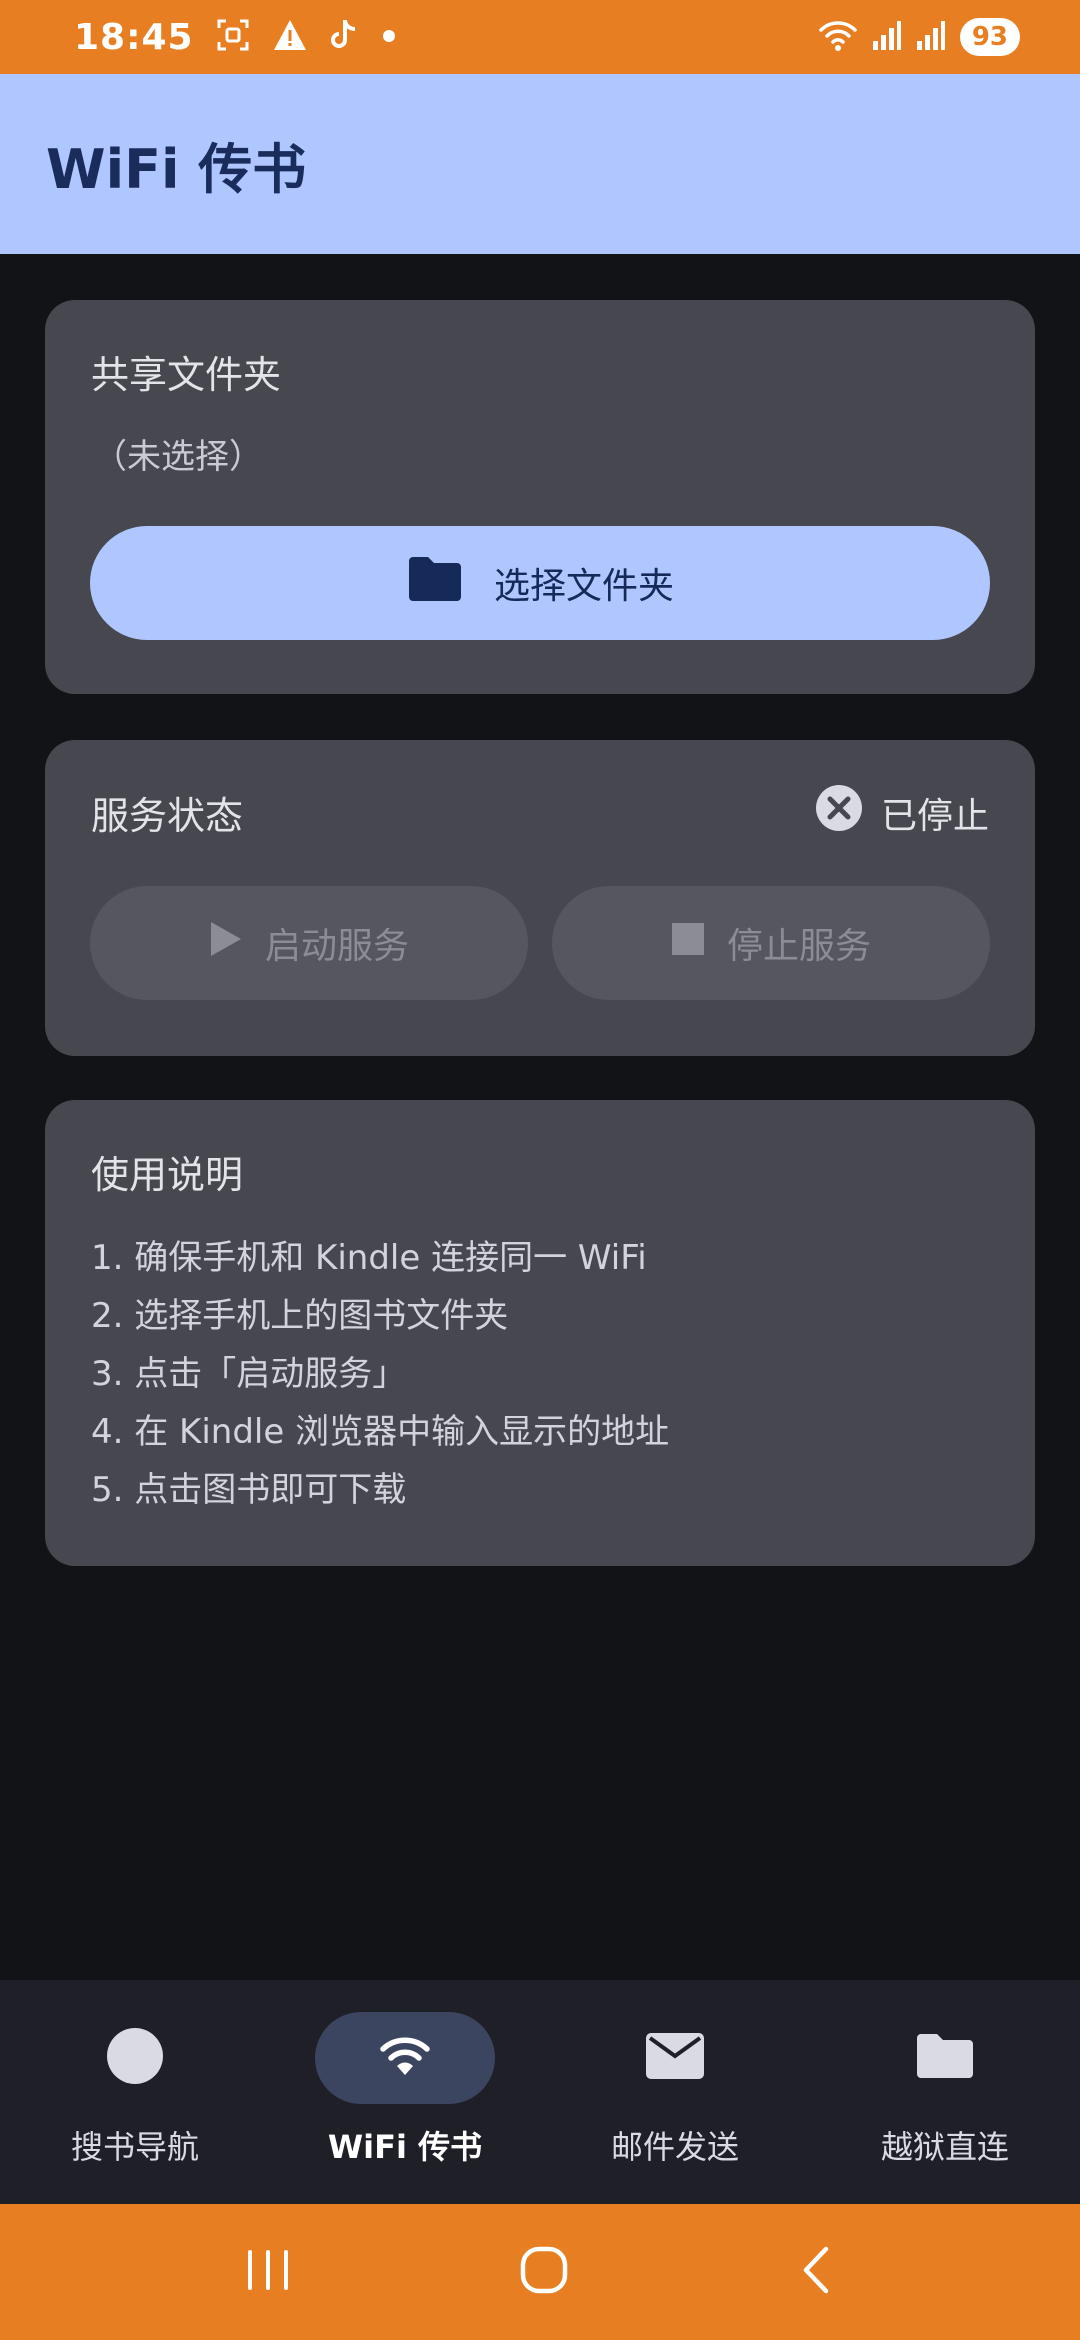 The image size is (1080, 2340). What do you see at coordinates (178, 457) in the screenshot?
I see `folder-status-text: （未选择）` at bounding box center [178, 457].